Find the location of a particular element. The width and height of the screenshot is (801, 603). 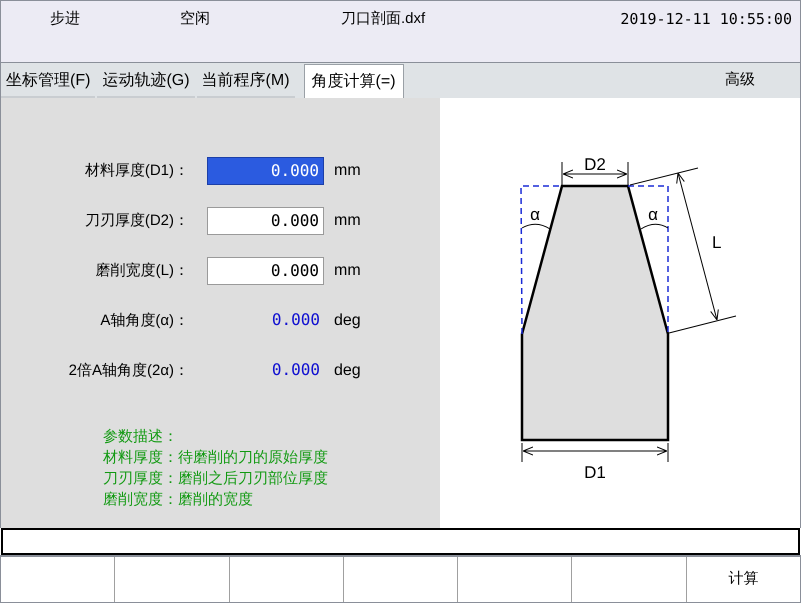

field-label: 材料厚度(D1)： is located at coordinates (136, 170).